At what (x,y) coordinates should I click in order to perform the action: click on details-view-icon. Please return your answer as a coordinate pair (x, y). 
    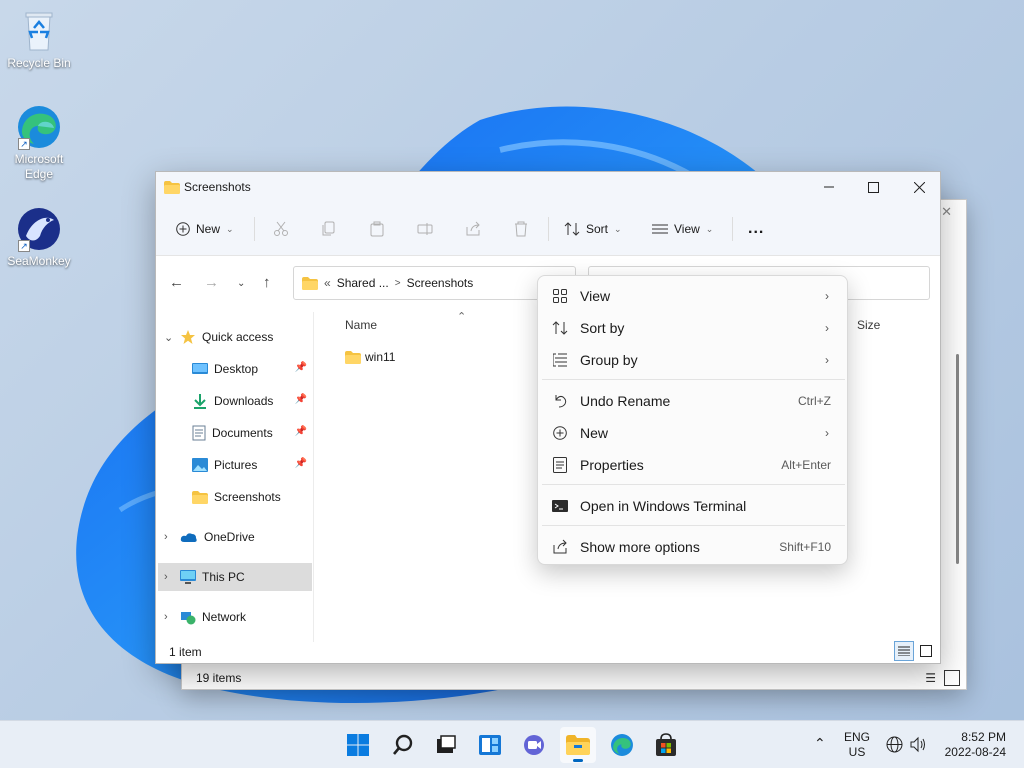
    Looking at the image, I should click on (904, 651).